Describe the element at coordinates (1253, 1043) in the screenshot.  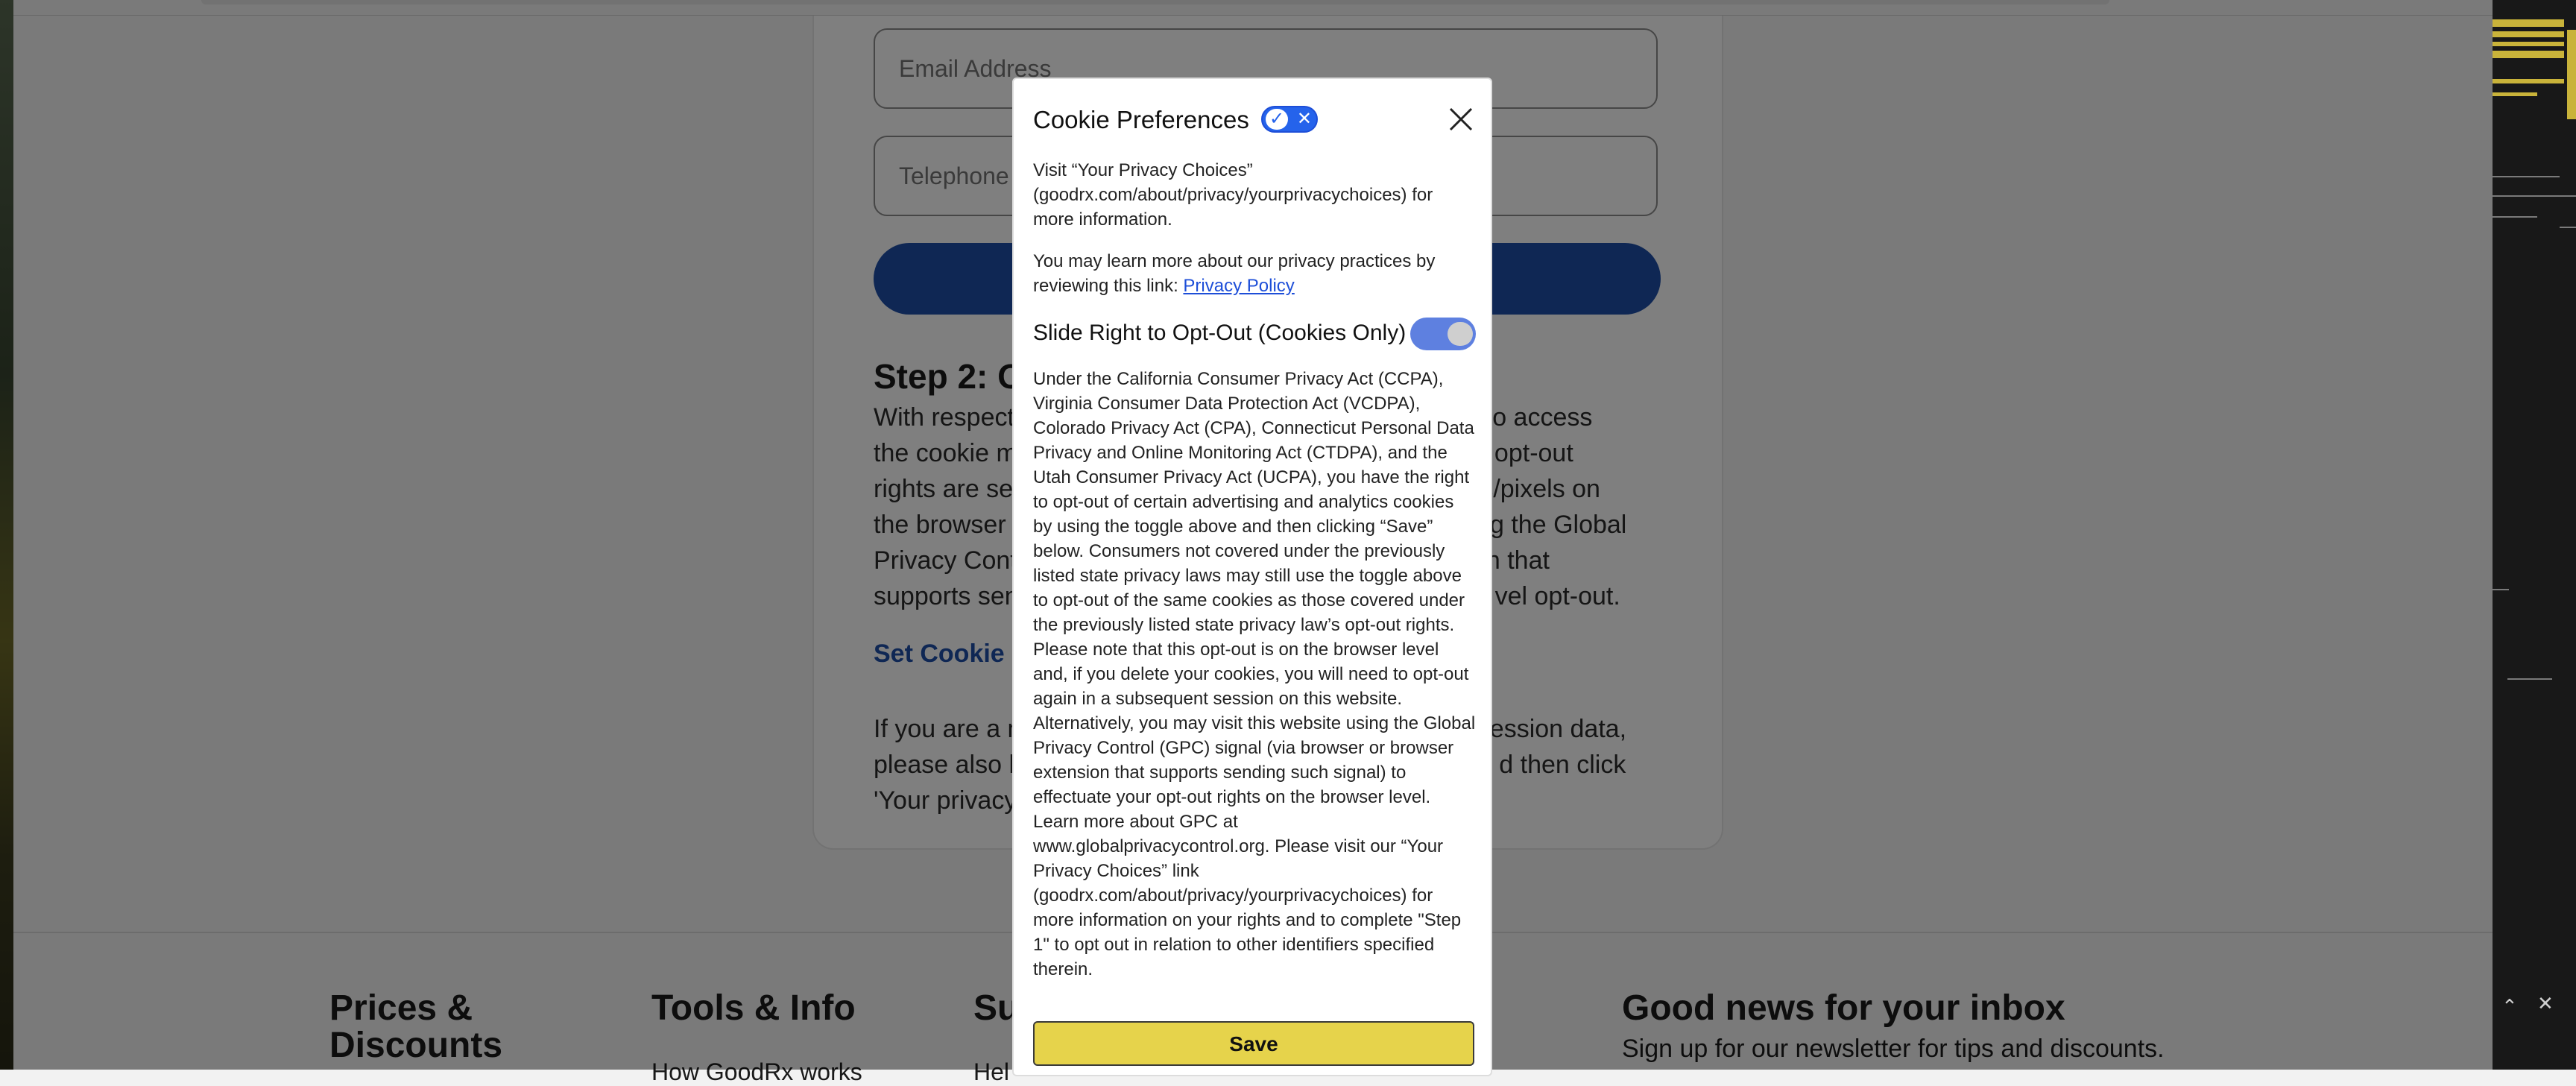
I see `save-button: Save` at that location.